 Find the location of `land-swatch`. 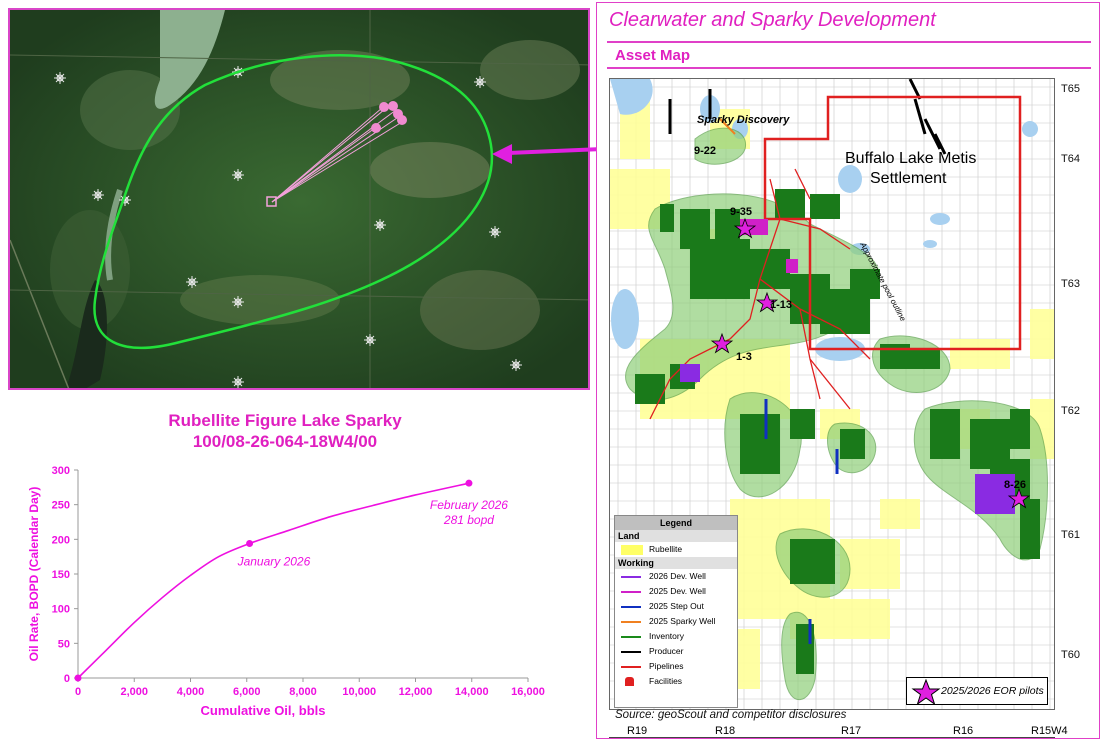

land-swatch is located at coordinates (632, 550).